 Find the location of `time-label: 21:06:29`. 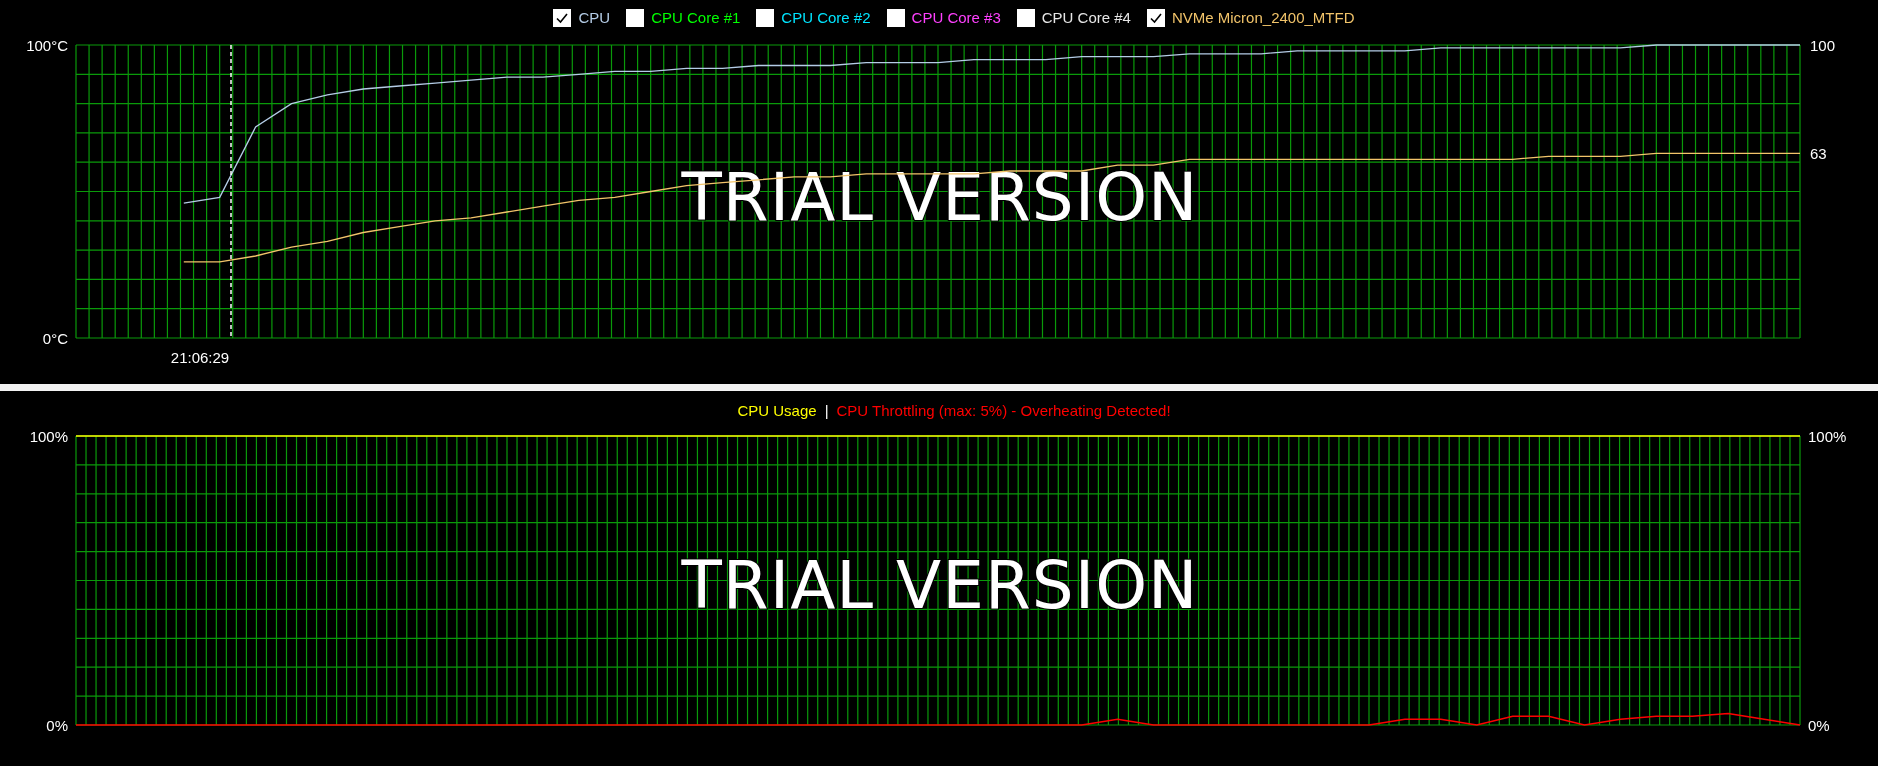

time-label: 21:06:29 is located at coordinates (200, 357).